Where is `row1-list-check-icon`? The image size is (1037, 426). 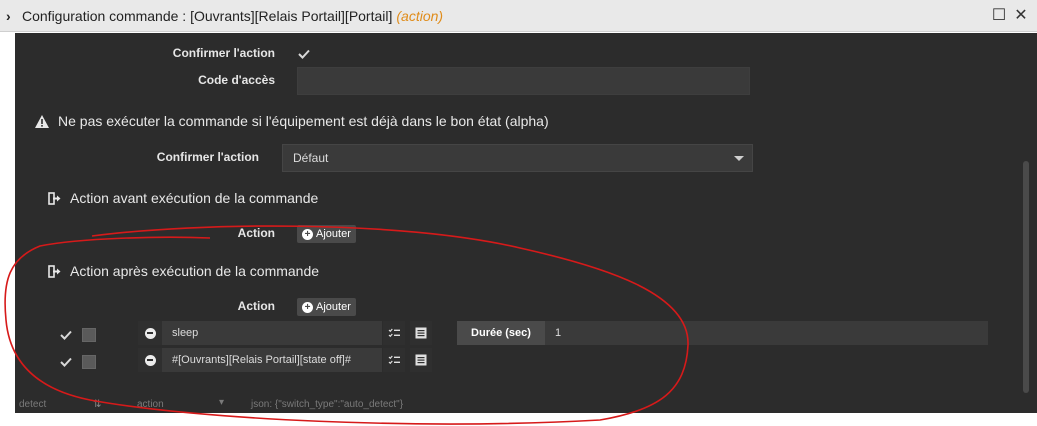
row1-list-check-icon is located at coordinates (394, 333).